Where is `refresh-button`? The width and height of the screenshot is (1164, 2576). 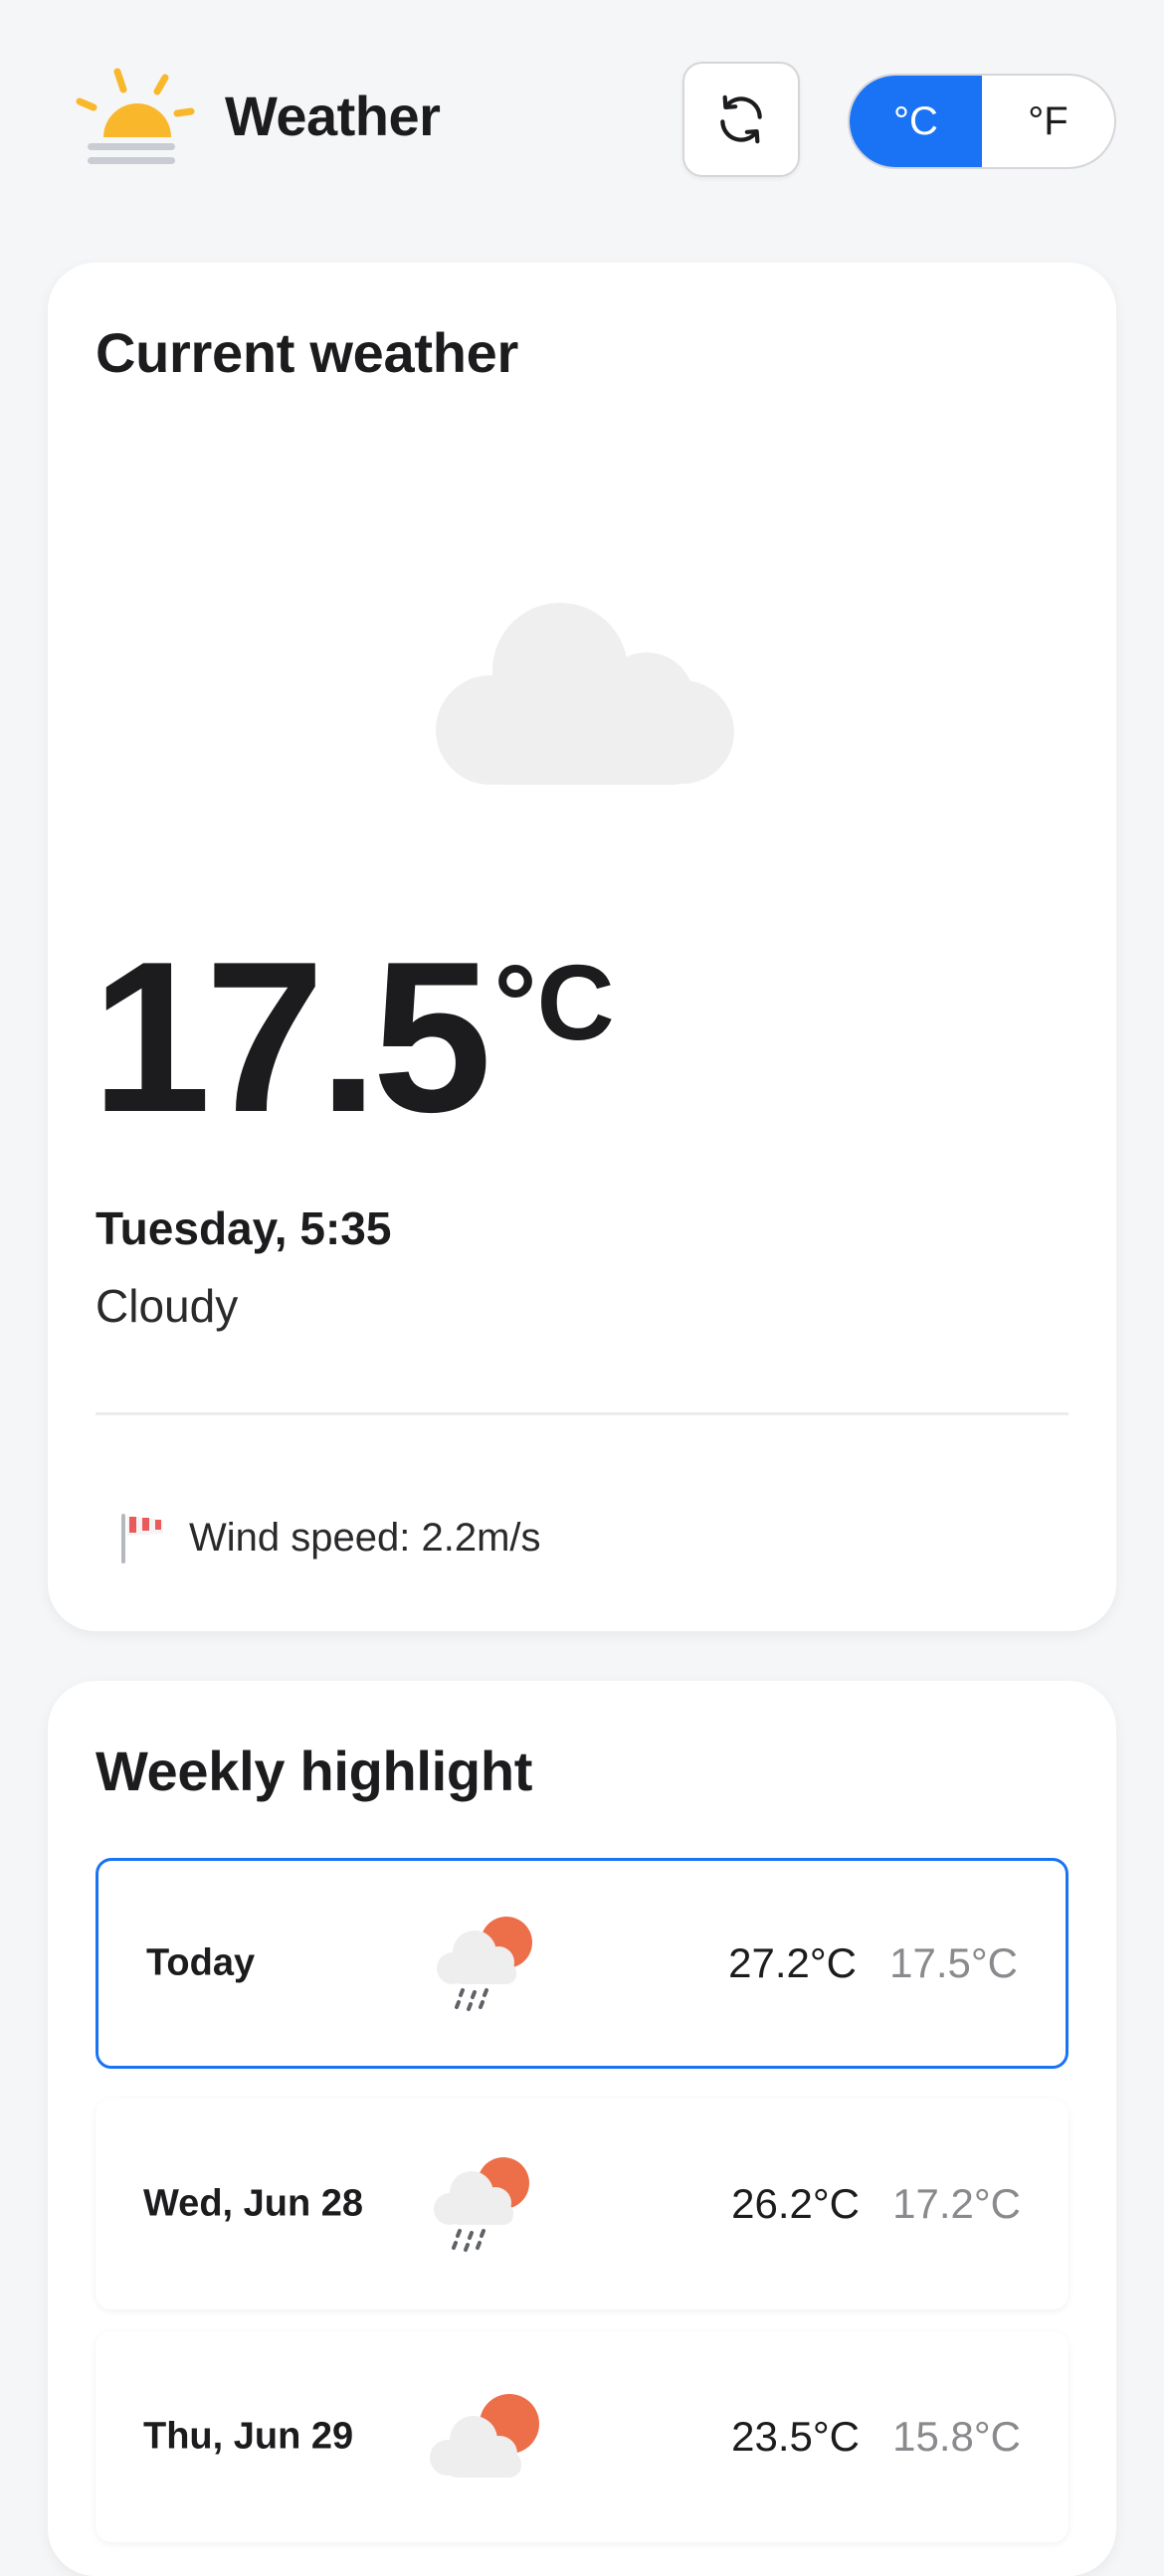
refresh-button is located at coordinates (741, 119).